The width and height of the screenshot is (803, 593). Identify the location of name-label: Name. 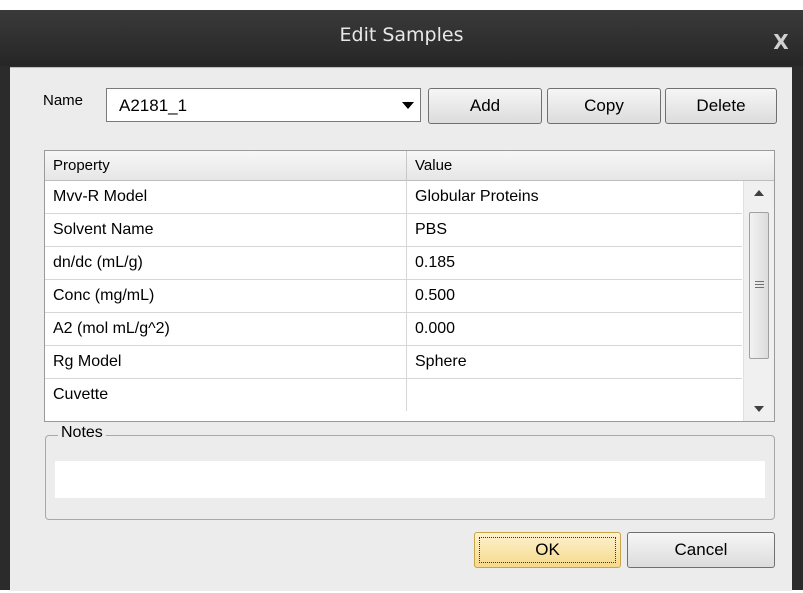
(63, 100).